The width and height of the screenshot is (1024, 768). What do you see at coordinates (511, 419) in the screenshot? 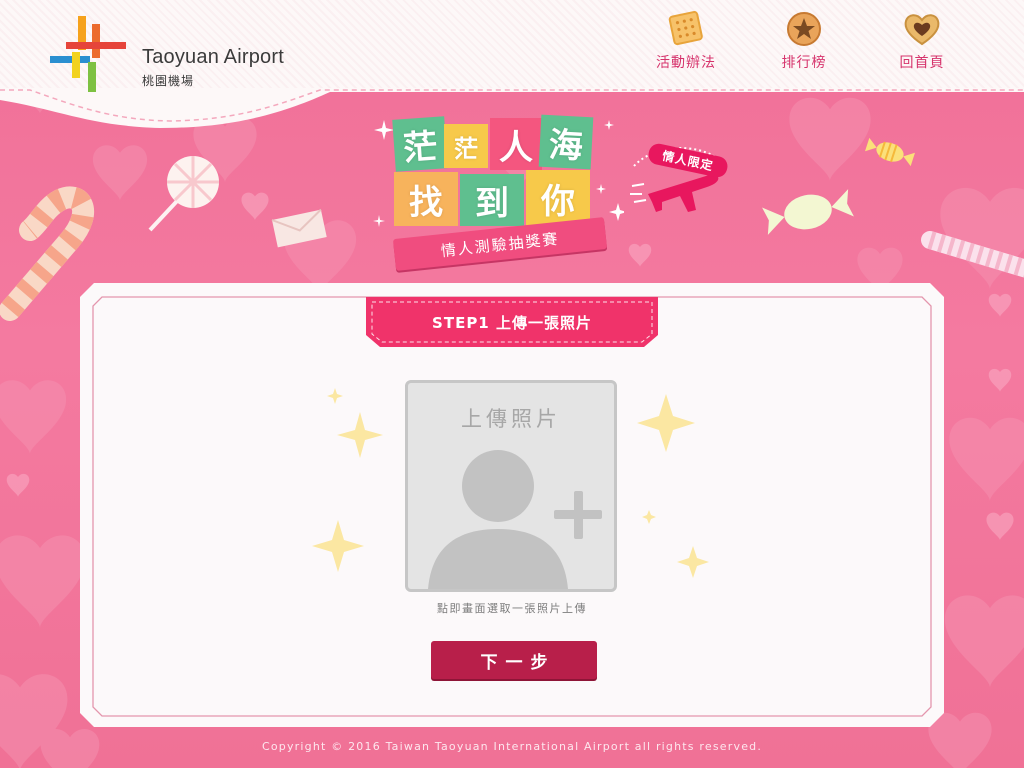
I see `upload-title: 上傳照片` at bounding box center [511, 419].